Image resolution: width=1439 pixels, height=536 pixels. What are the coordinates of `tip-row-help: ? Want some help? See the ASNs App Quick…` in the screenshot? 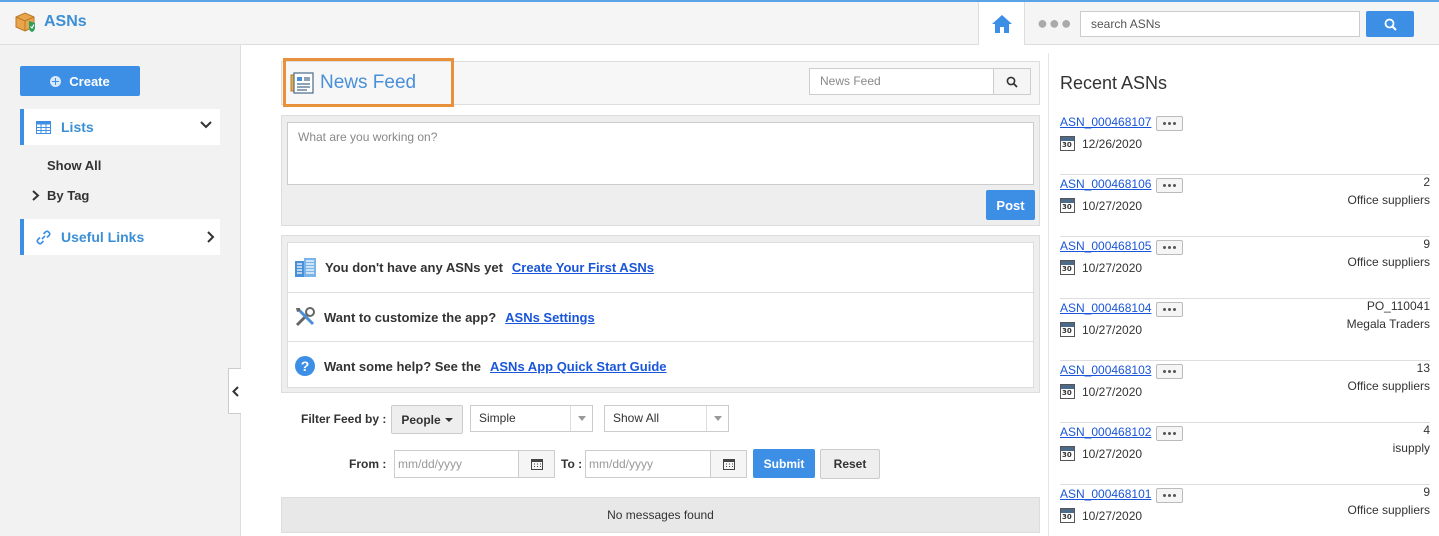 It's located at (660, 365).